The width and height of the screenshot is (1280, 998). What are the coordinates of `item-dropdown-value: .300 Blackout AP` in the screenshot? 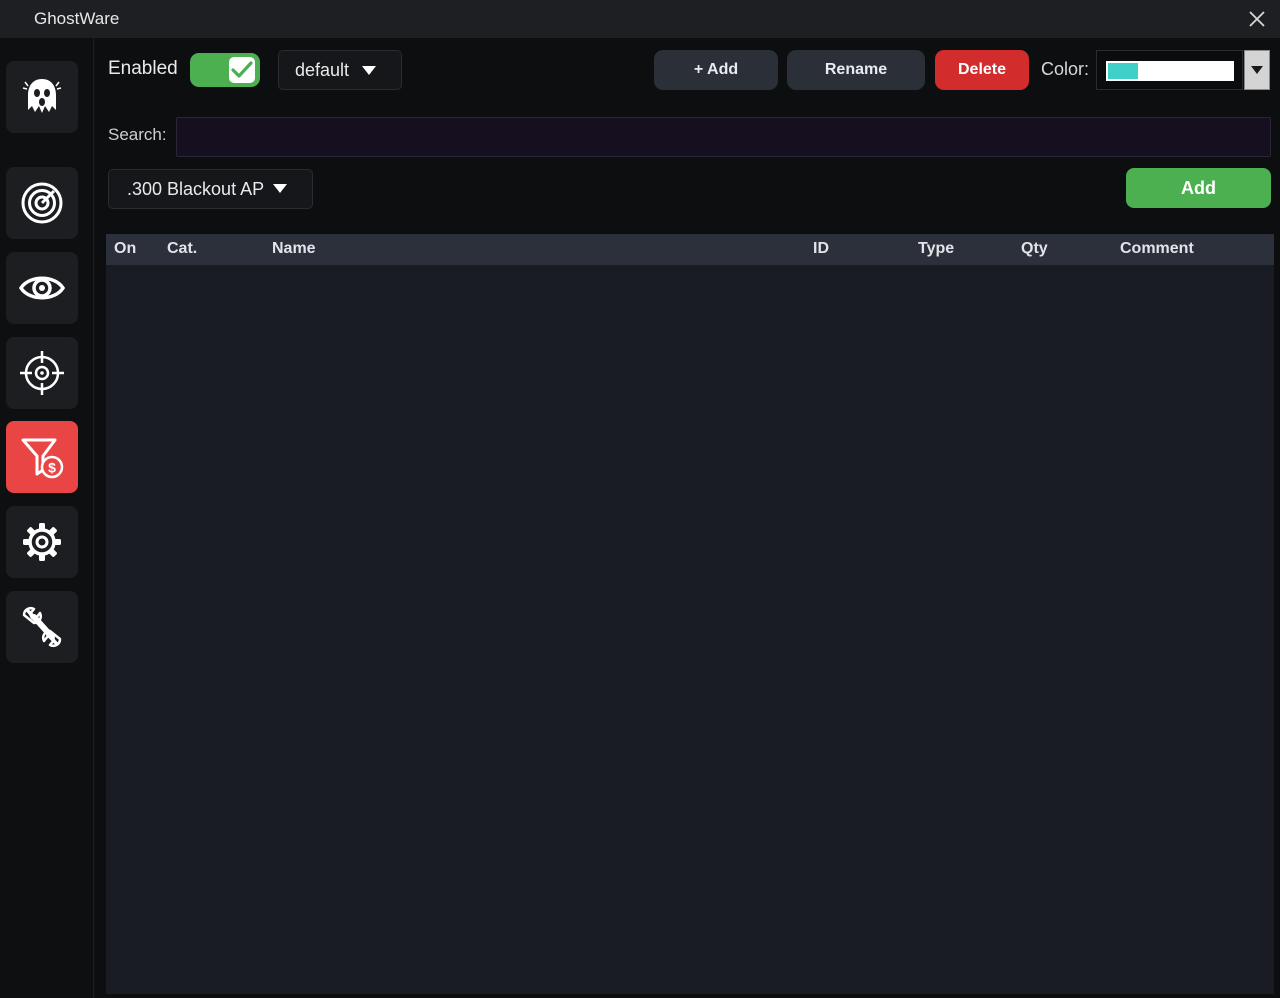 It's located at (196, 188).